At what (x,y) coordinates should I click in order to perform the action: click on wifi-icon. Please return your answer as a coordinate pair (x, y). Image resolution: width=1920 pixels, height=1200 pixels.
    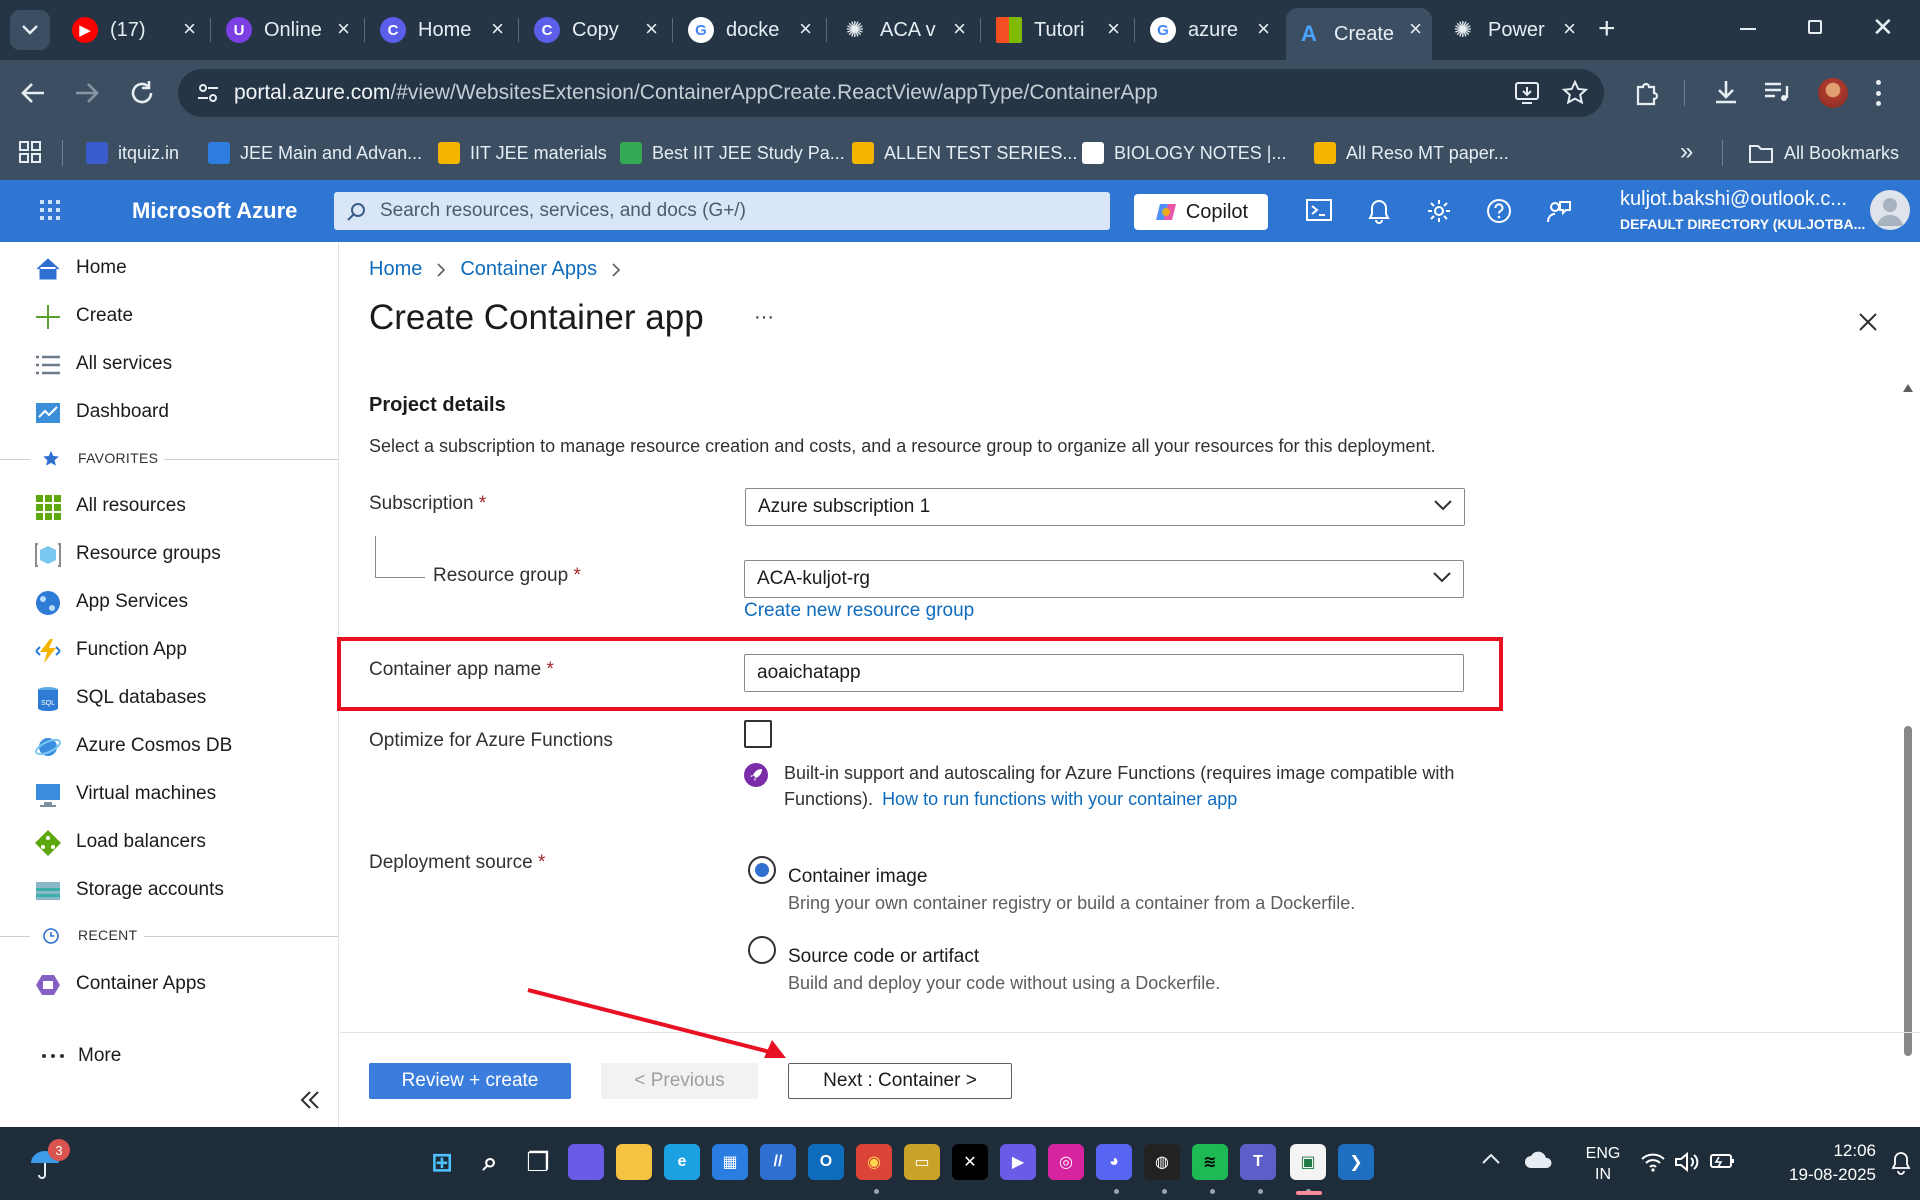
    Looking at the image, I should click on (1653, 1162).